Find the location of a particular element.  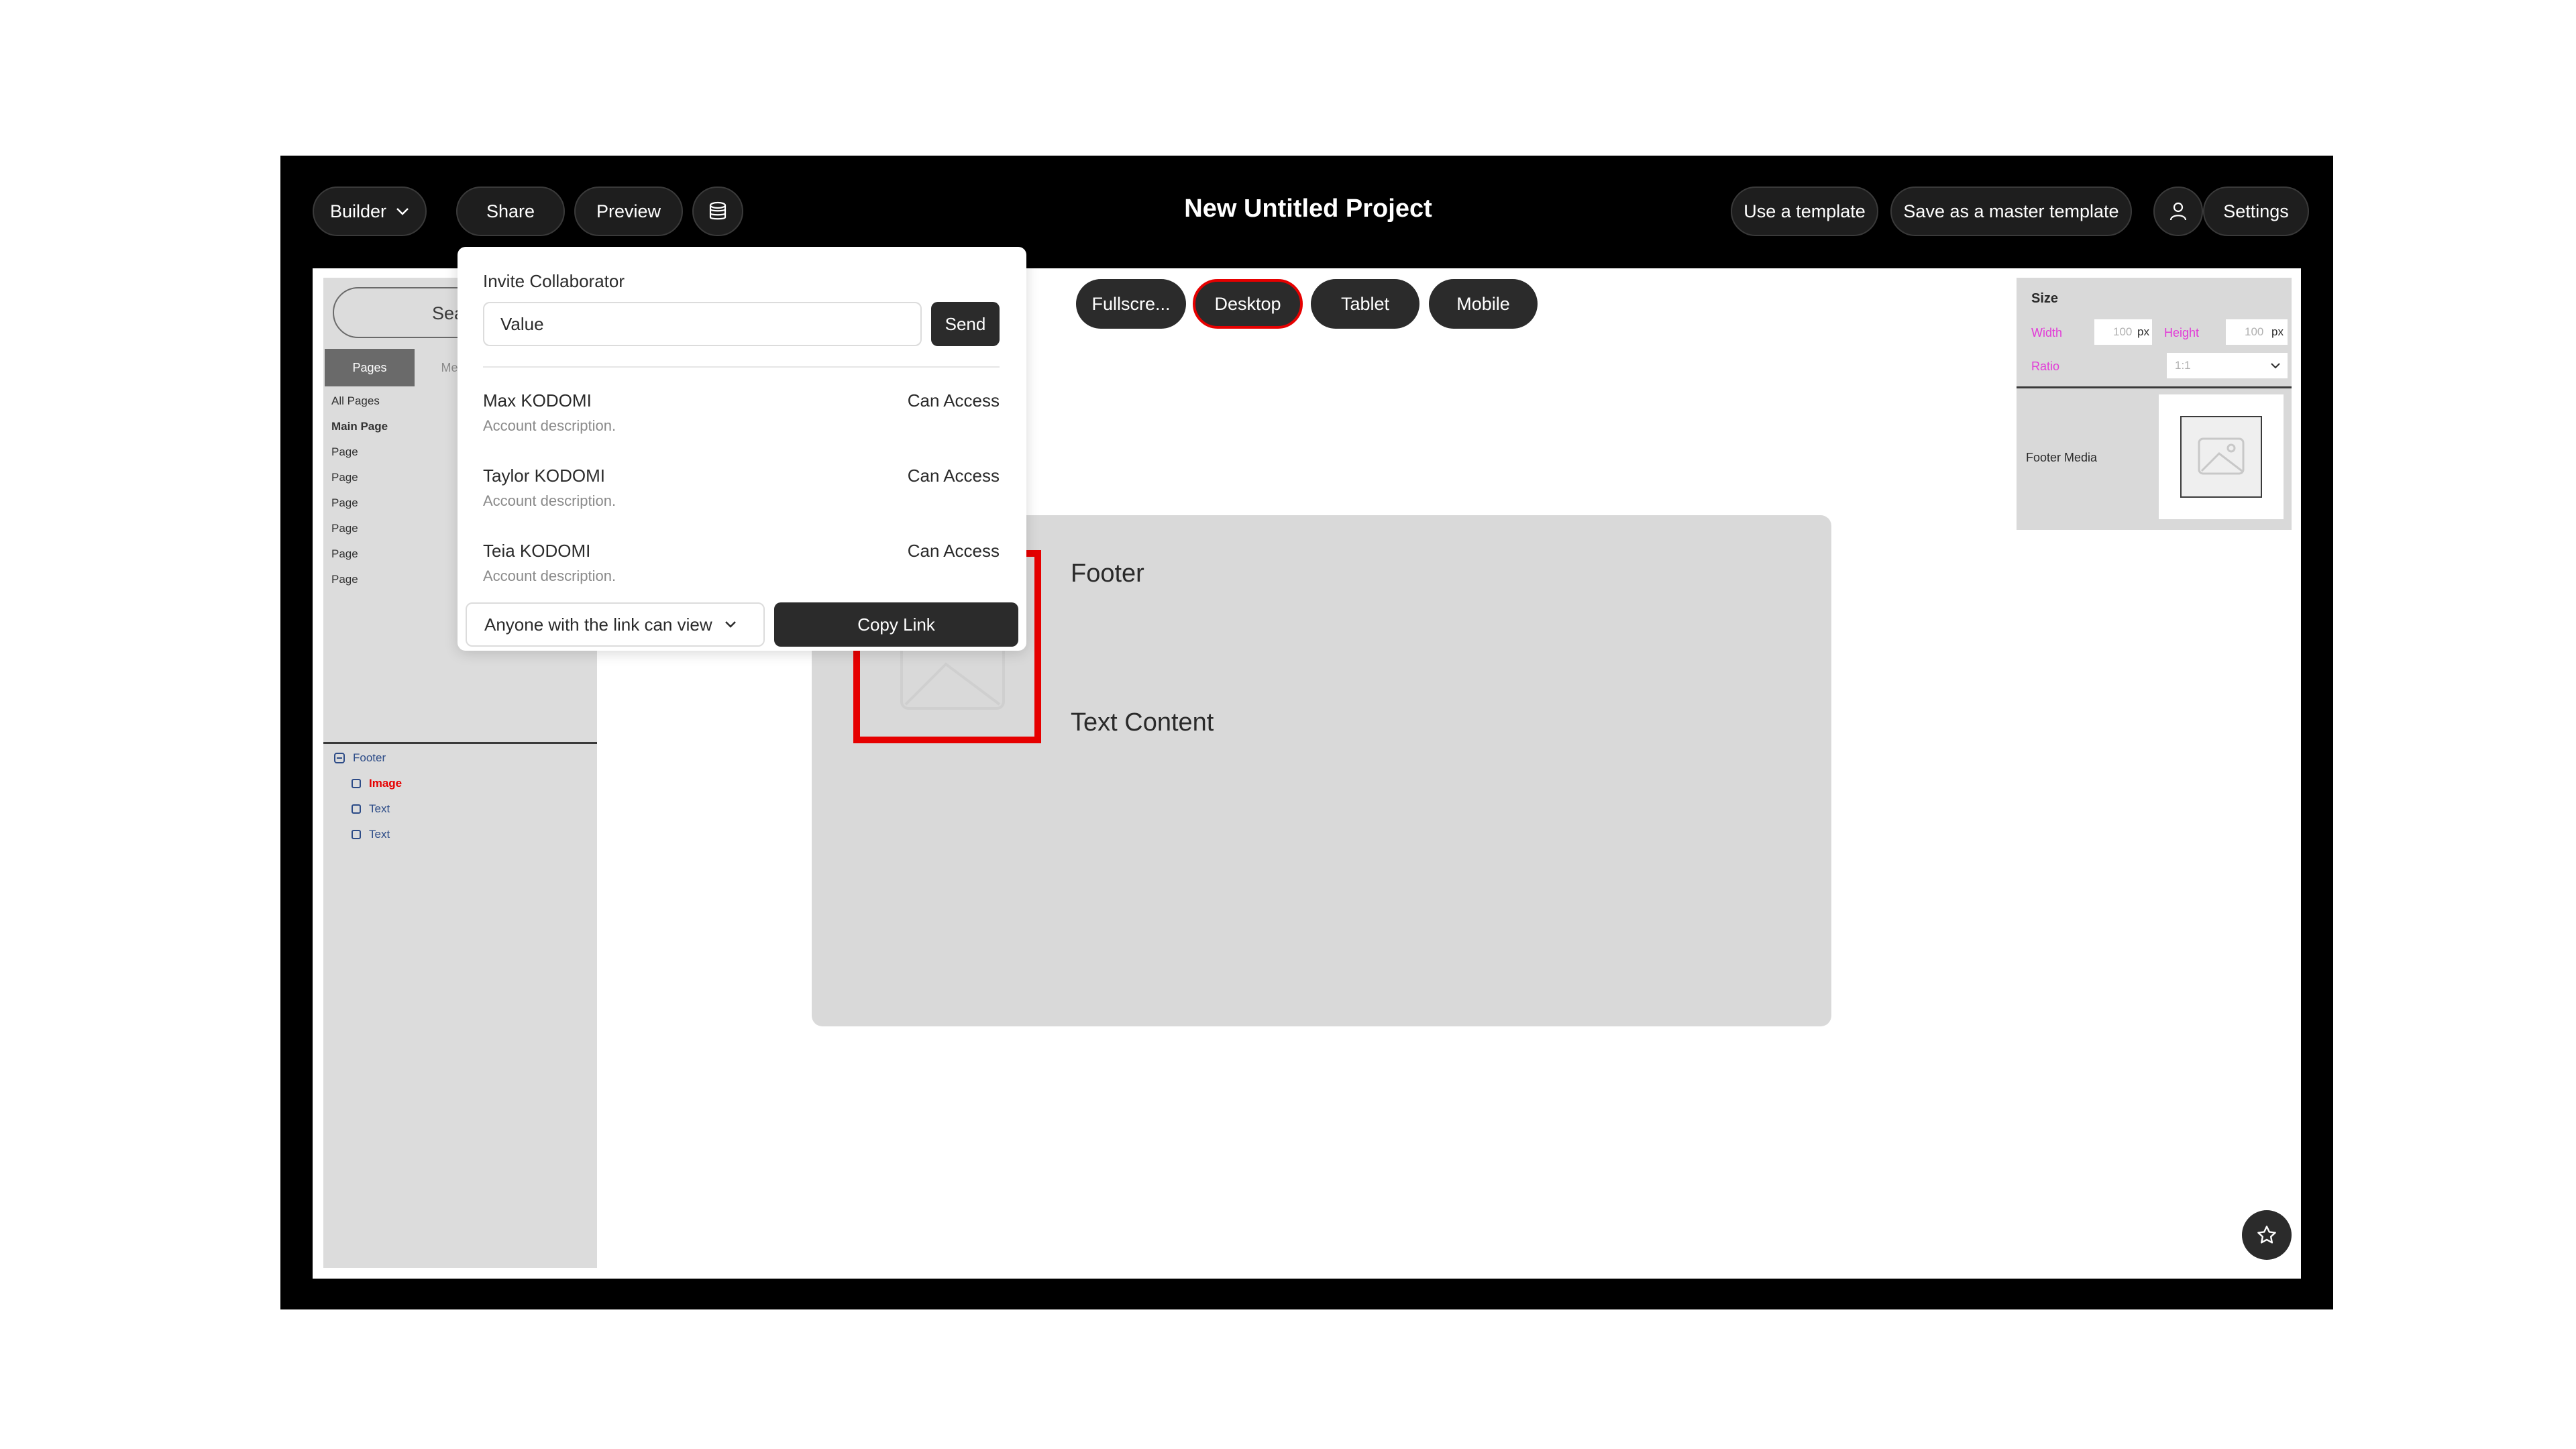

invite-input-value: Value is located at coordinates (522, 324).